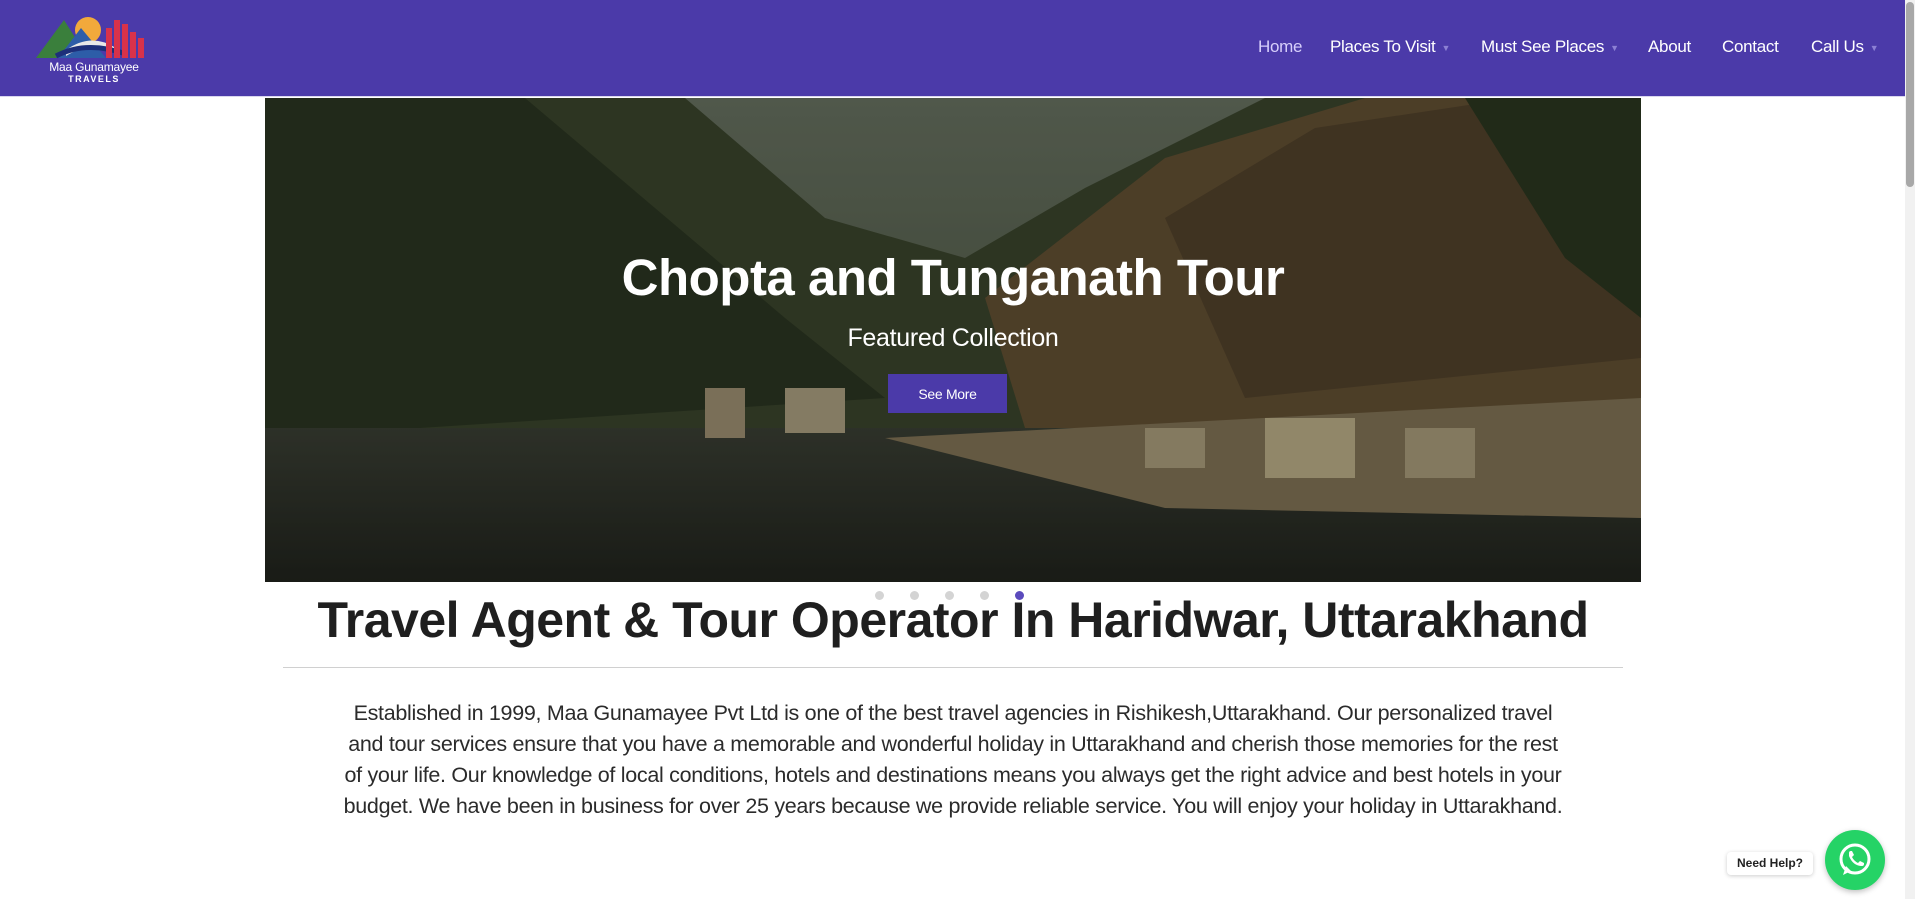  What do you see at coordinates (1837, 46) in the screenshot?
I see `nav-call-us-label: Call Us` at bounding box center [1837, 46].